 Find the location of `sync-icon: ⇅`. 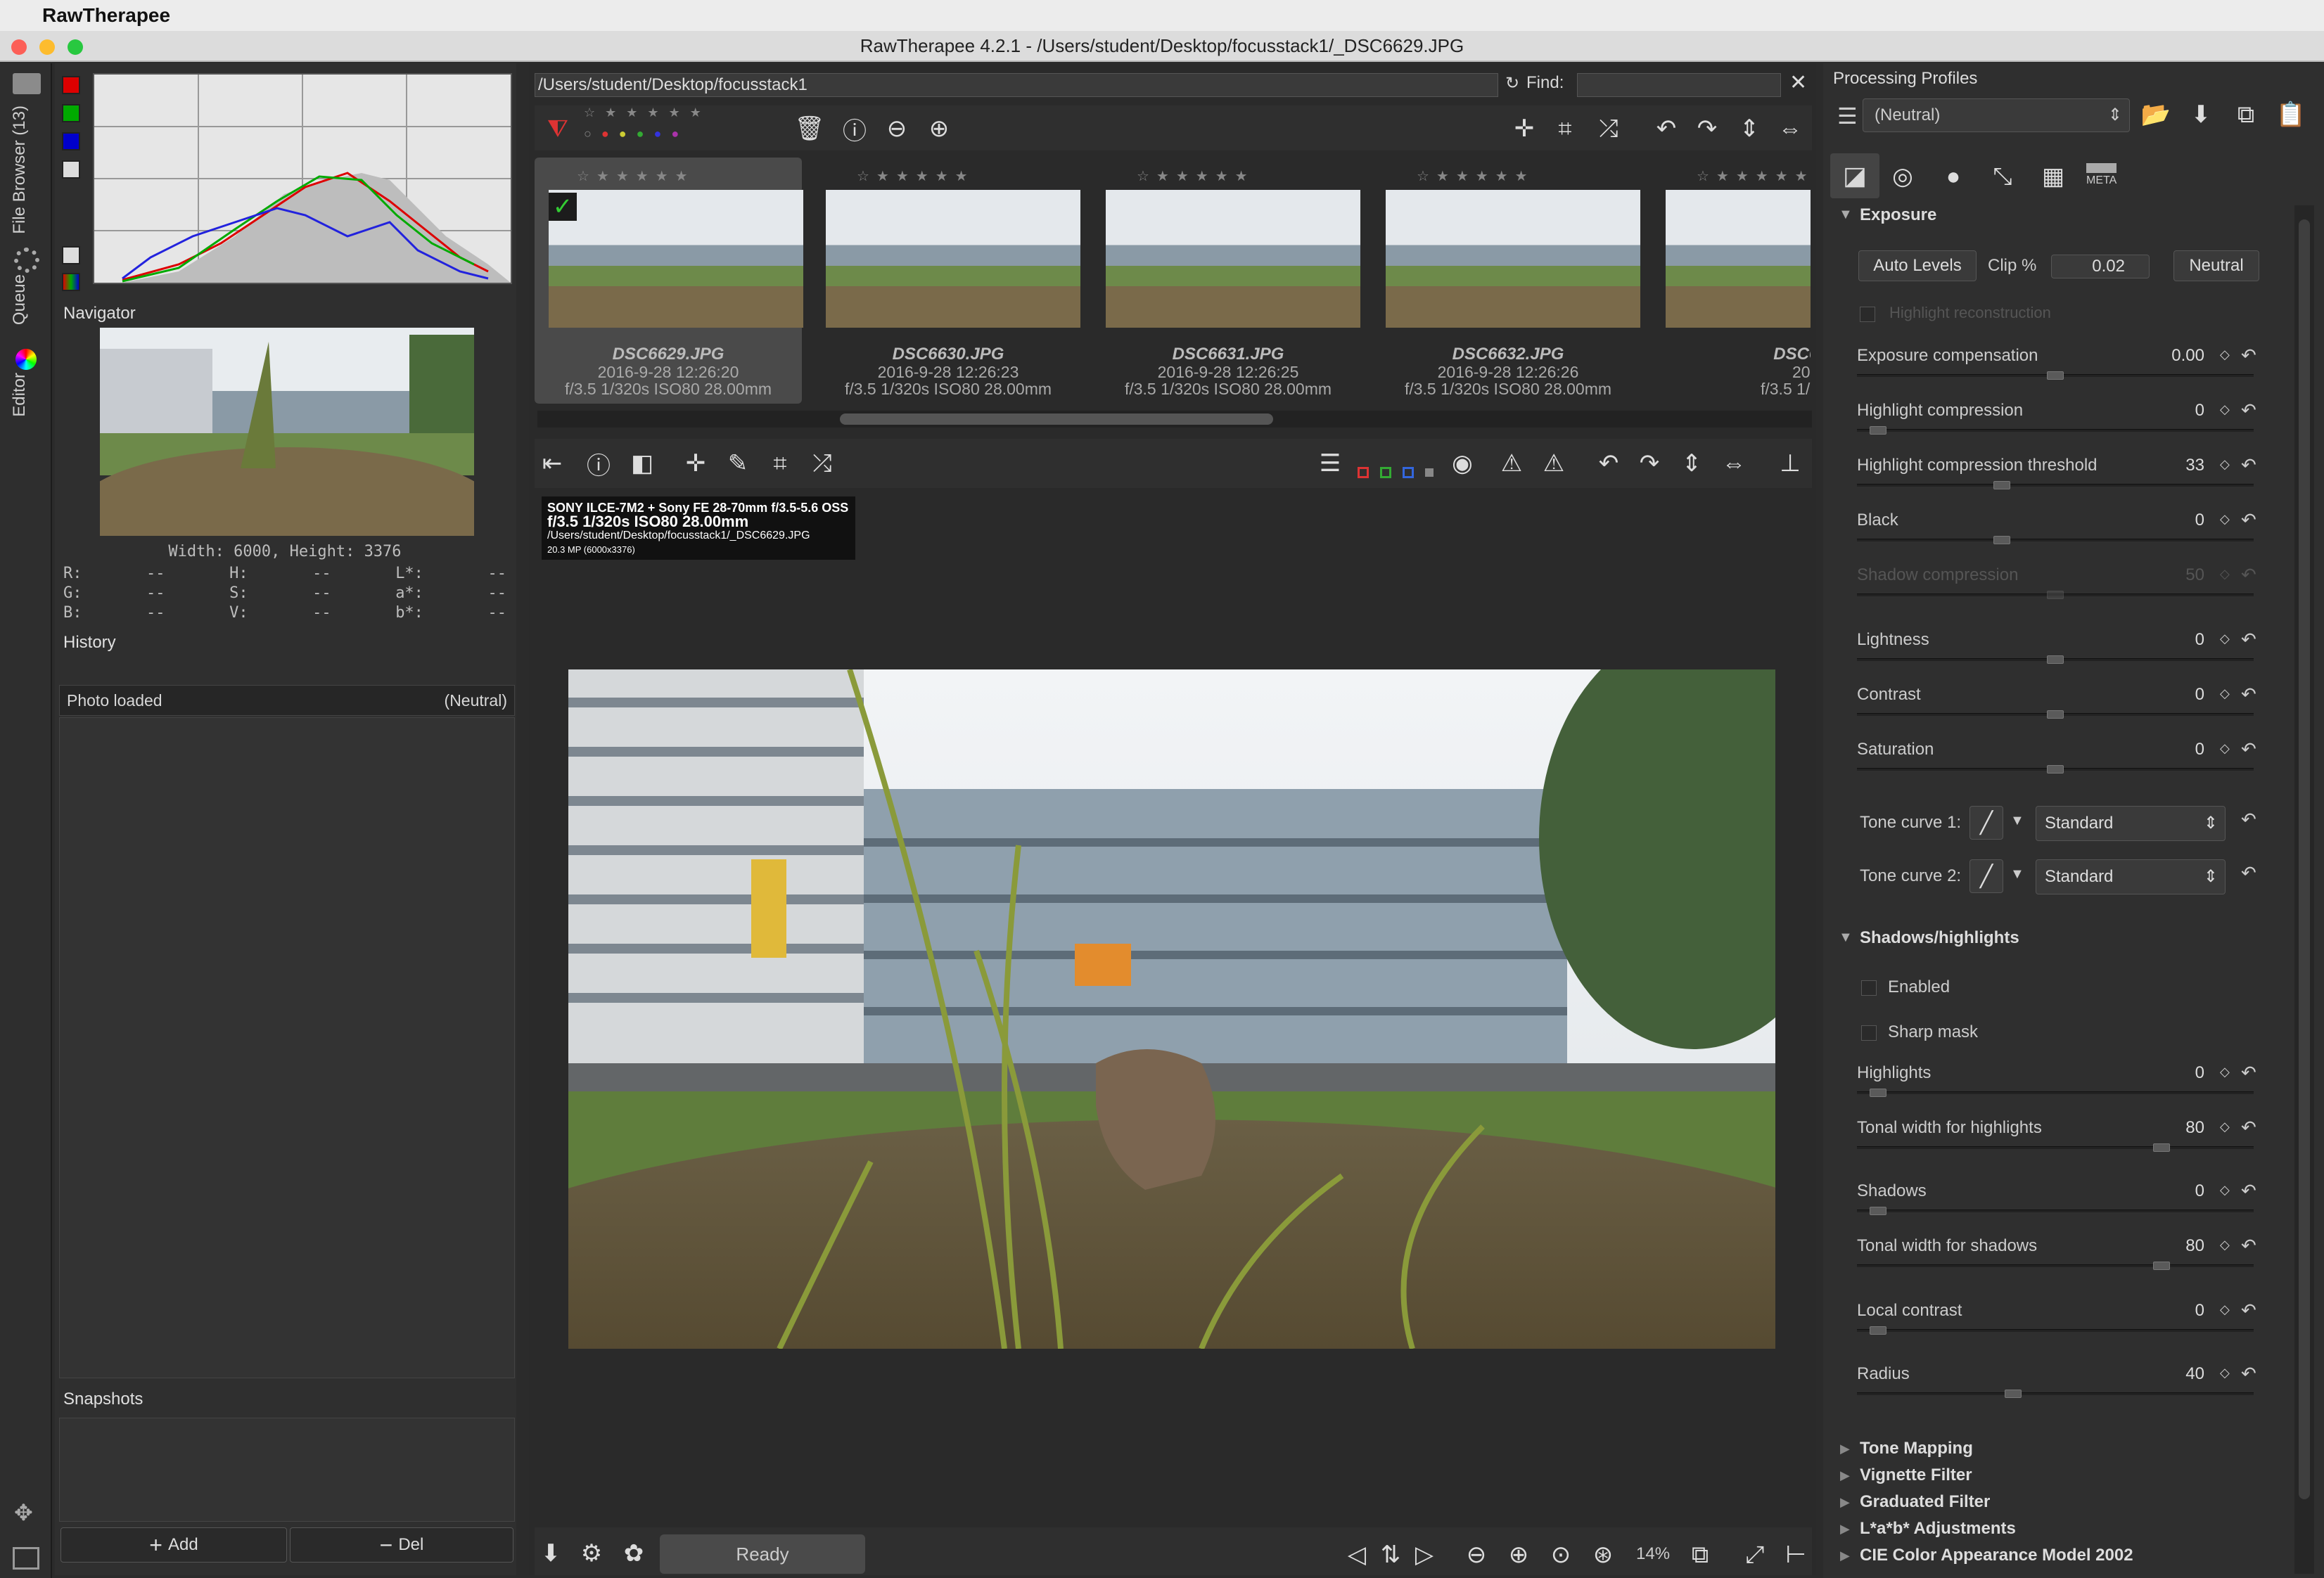

sync-icon: ⇅ is located at coordinates (1390, 1555).